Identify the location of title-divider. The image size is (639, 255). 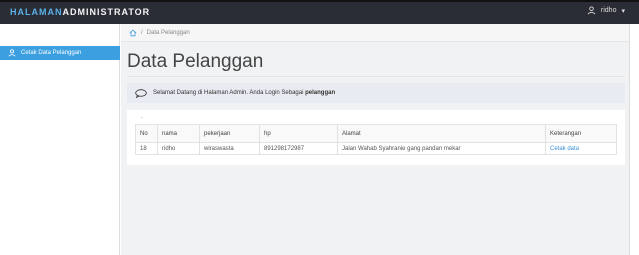
(376, 76).